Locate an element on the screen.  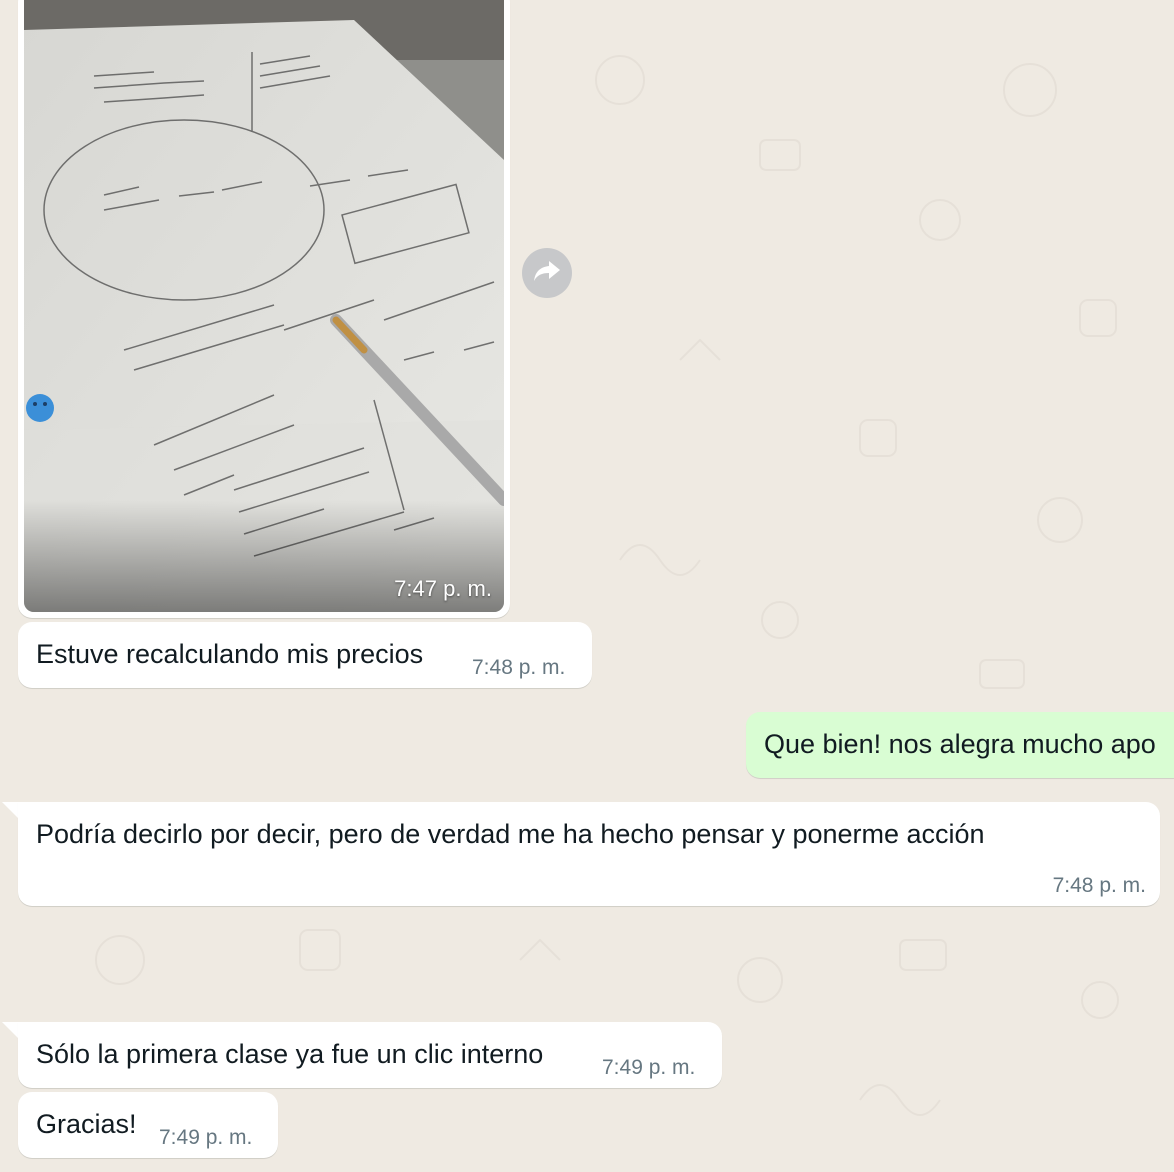
message-text: Gracias! is located at coordinates (86, 1124).